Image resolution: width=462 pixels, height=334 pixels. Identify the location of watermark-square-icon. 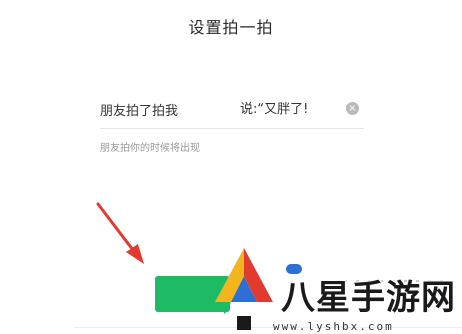
(244, 323).